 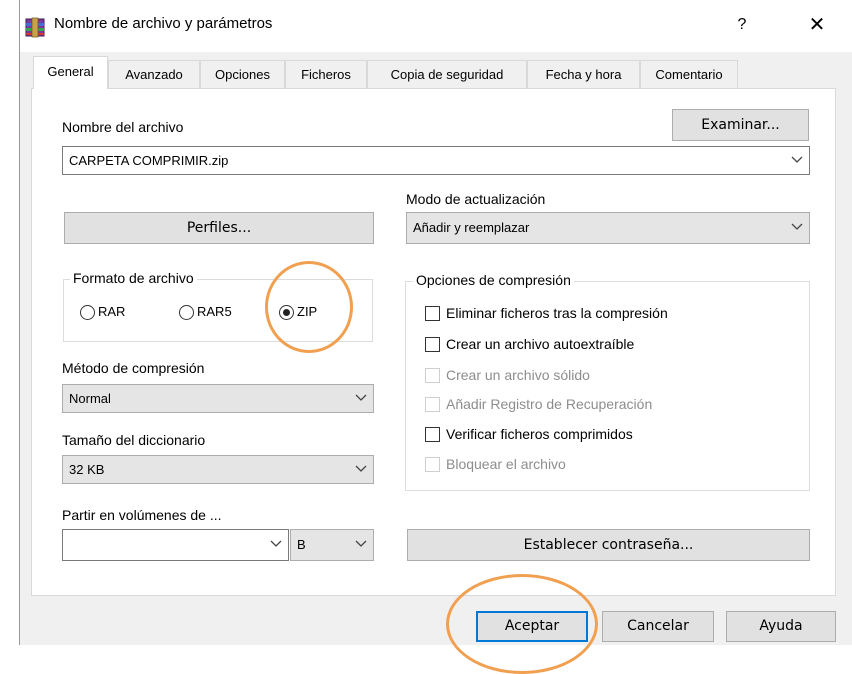 What do you see at coordinates (781, 626) in the screenshot?
I see `help-button: Ayuda` at bounding box center [781, 626].